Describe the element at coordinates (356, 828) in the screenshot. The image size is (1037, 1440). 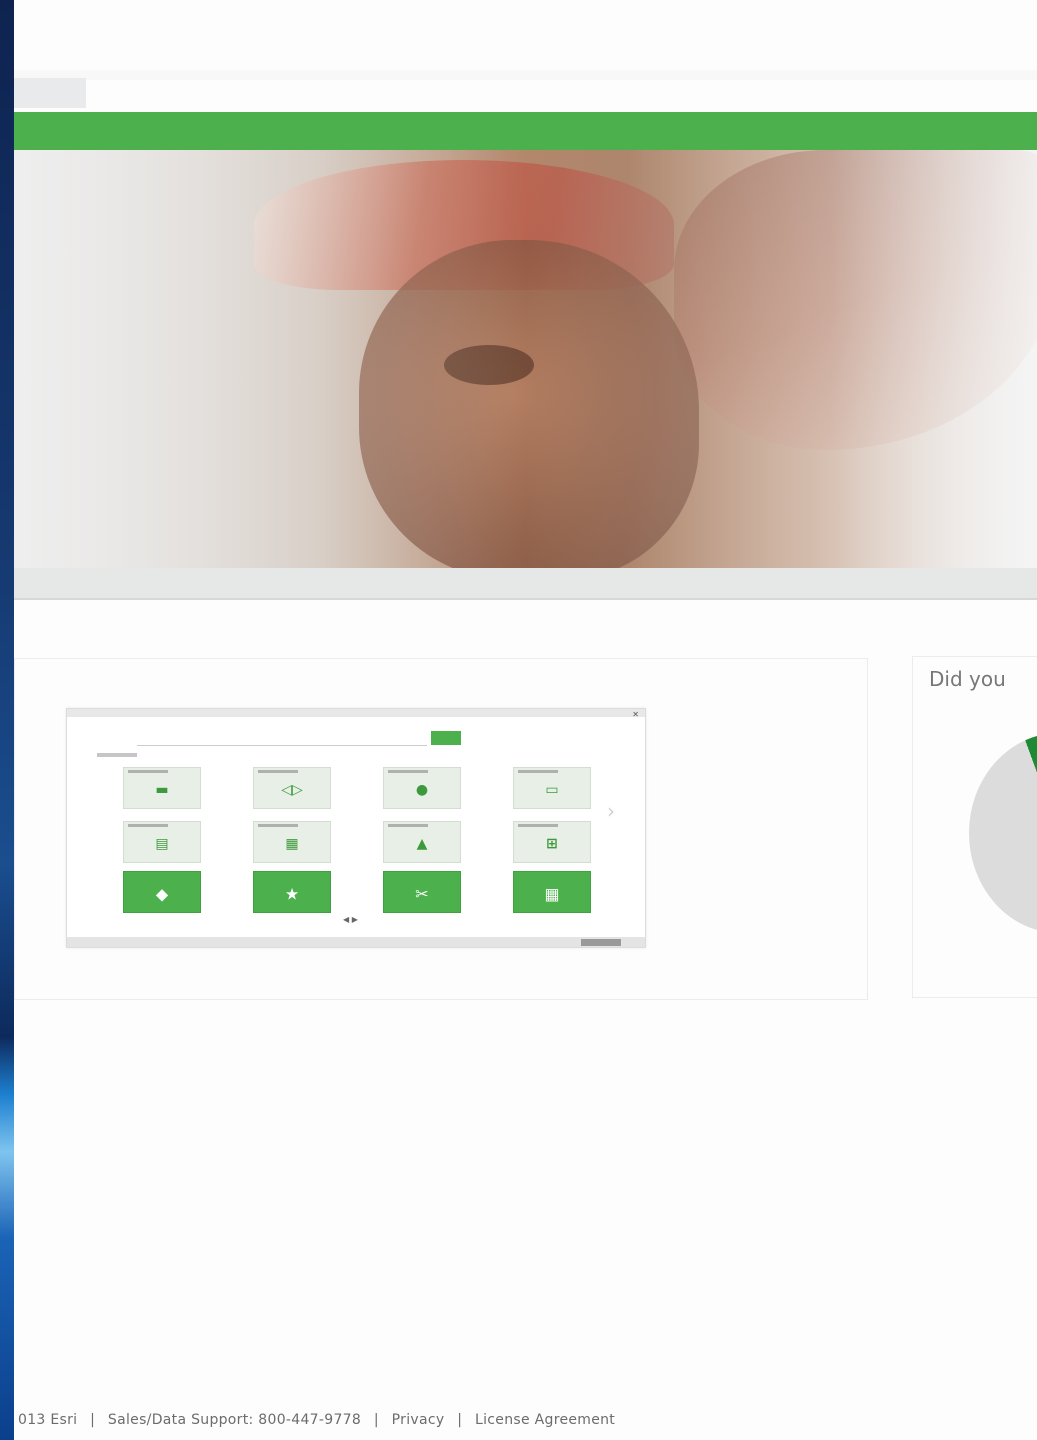
I see `app-preview-thumbnail: ✕ ▬ ◁▷ ● ▭ ▤ ▦ ▲ ⊞ ◆ ★ ✂ ▦ › ◀ ▶` at that location.